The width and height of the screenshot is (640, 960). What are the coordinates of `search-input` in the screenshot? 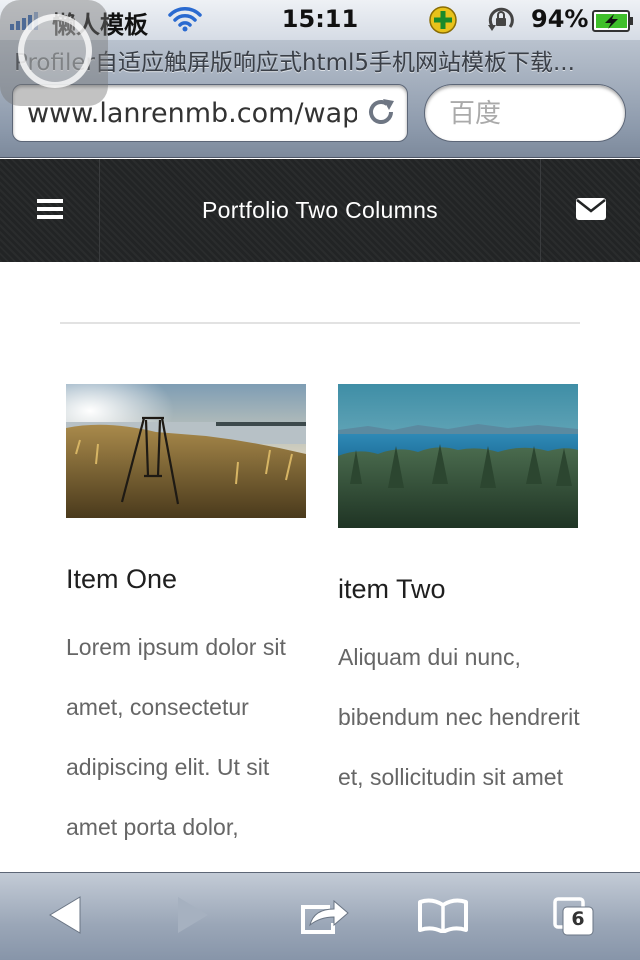 It's located at (525, 113).